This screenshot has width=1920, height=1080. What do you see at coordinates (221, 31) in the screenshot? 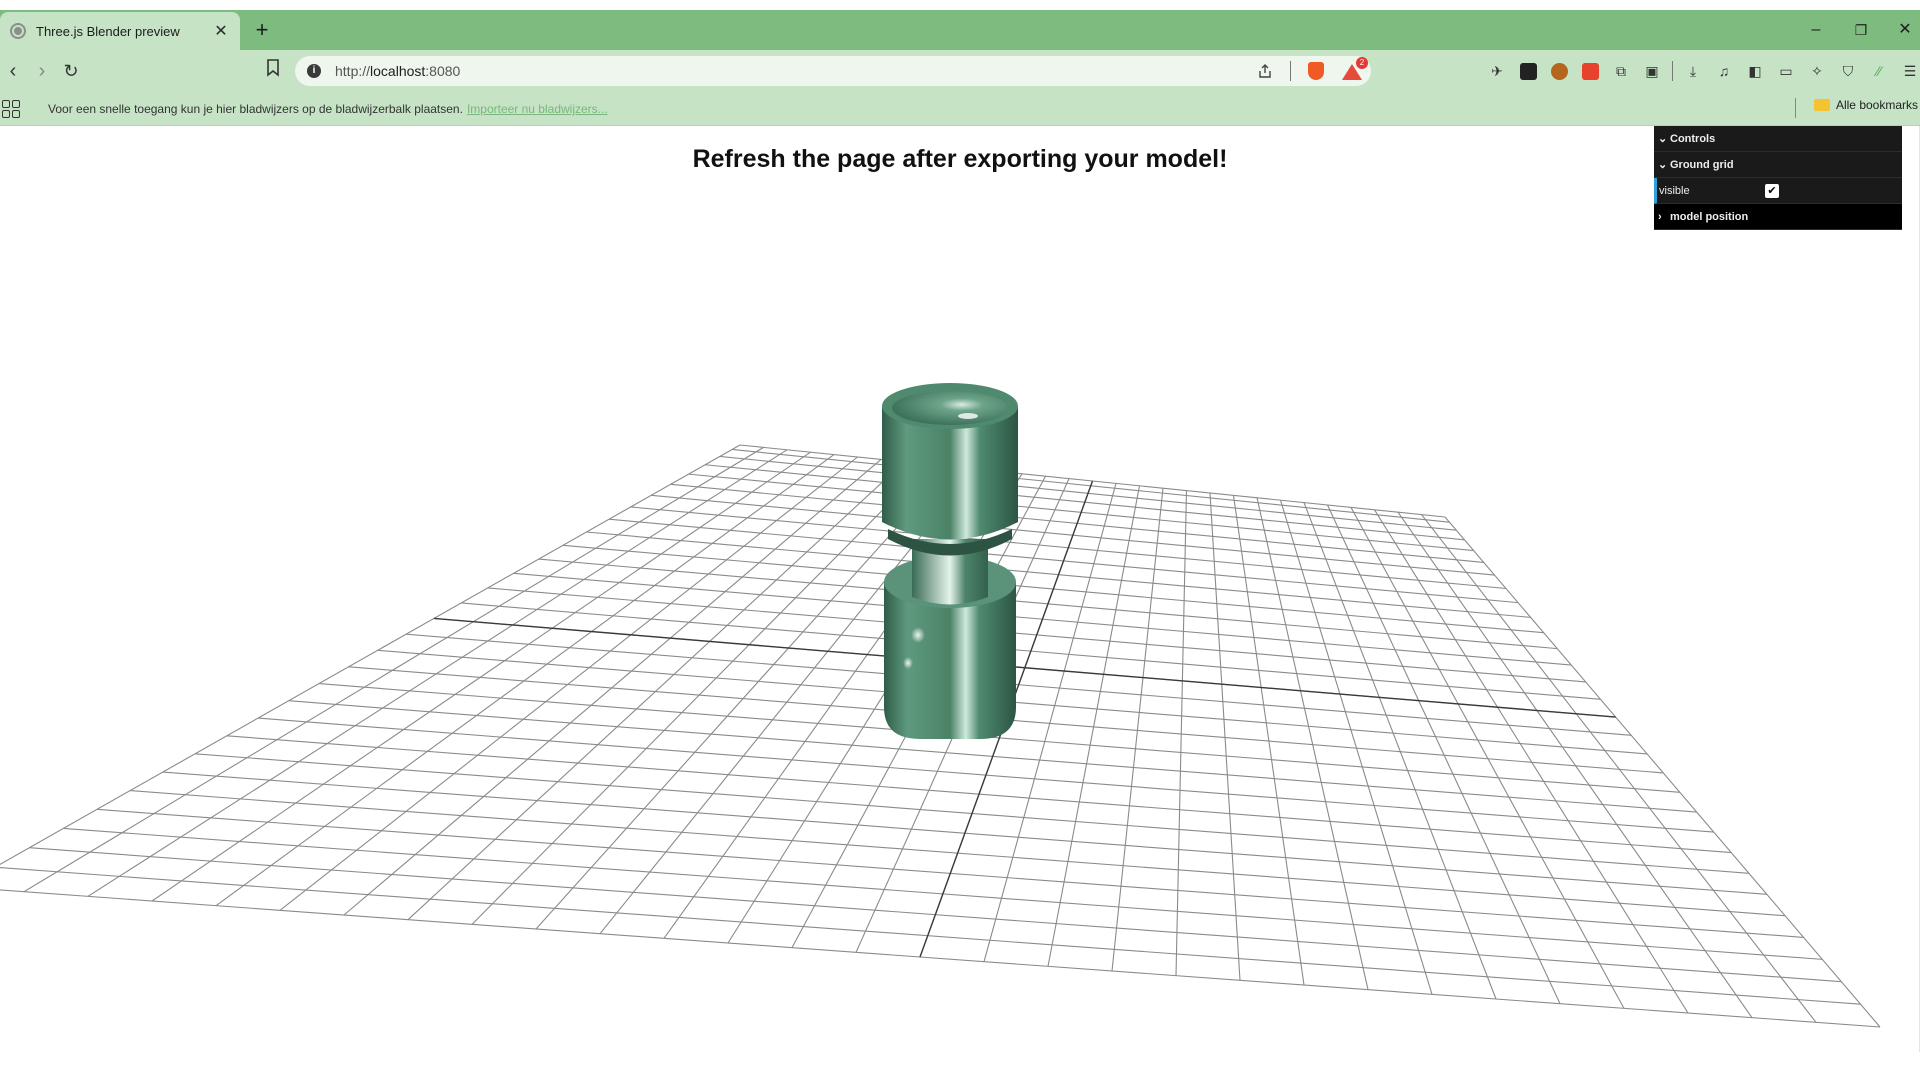
I see `close-tab-icon: ✕` at bounding box center [221, 31].